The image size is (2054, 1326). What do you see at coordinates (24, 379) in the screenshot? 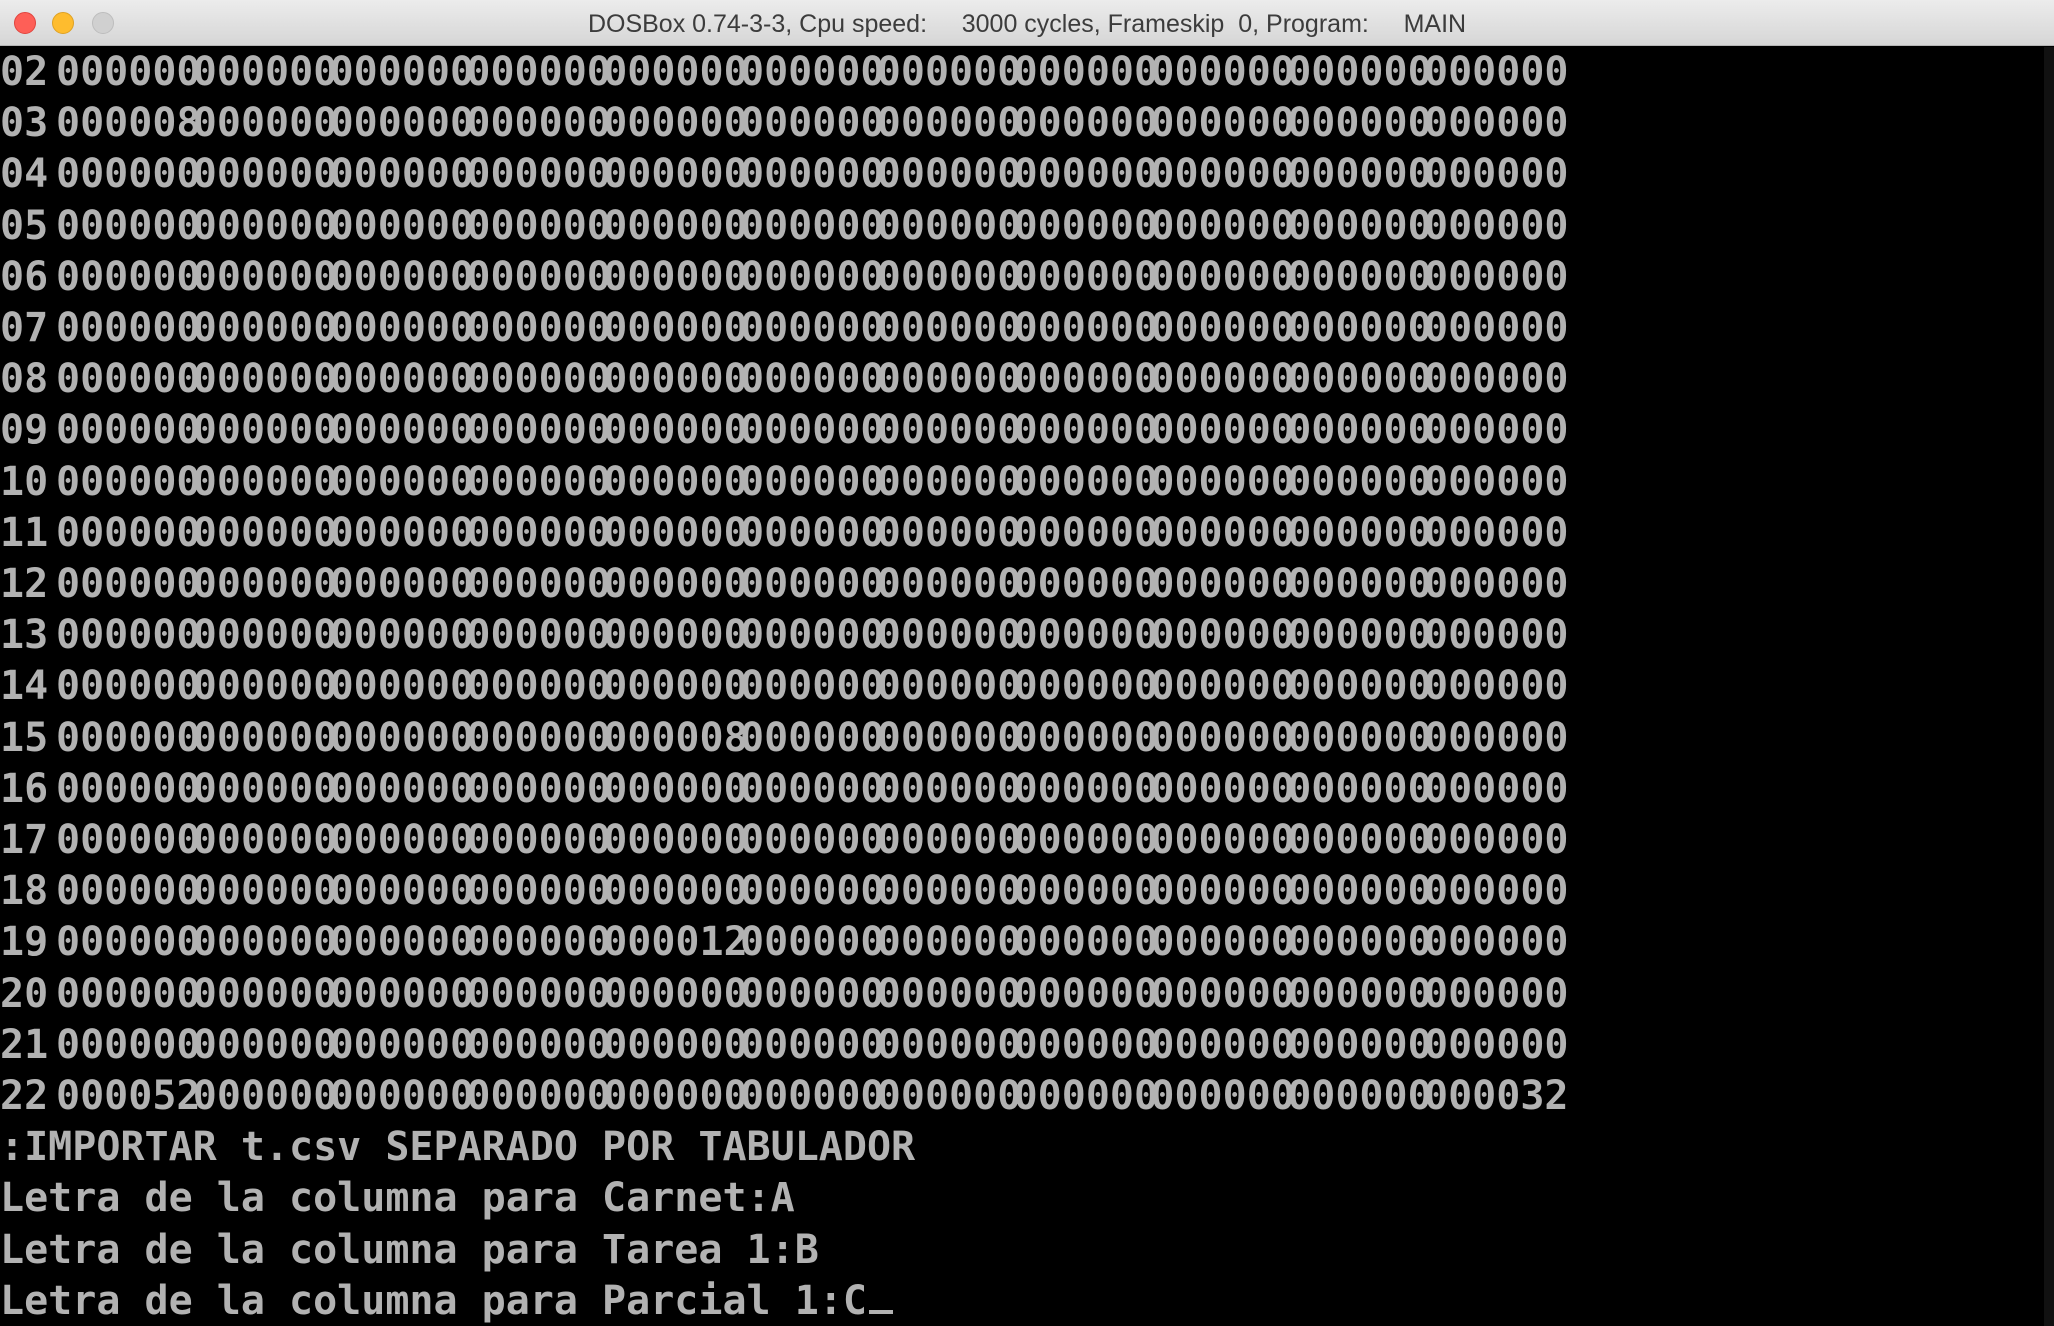
I see `row-label: 08` at bounding box center [24, 379].